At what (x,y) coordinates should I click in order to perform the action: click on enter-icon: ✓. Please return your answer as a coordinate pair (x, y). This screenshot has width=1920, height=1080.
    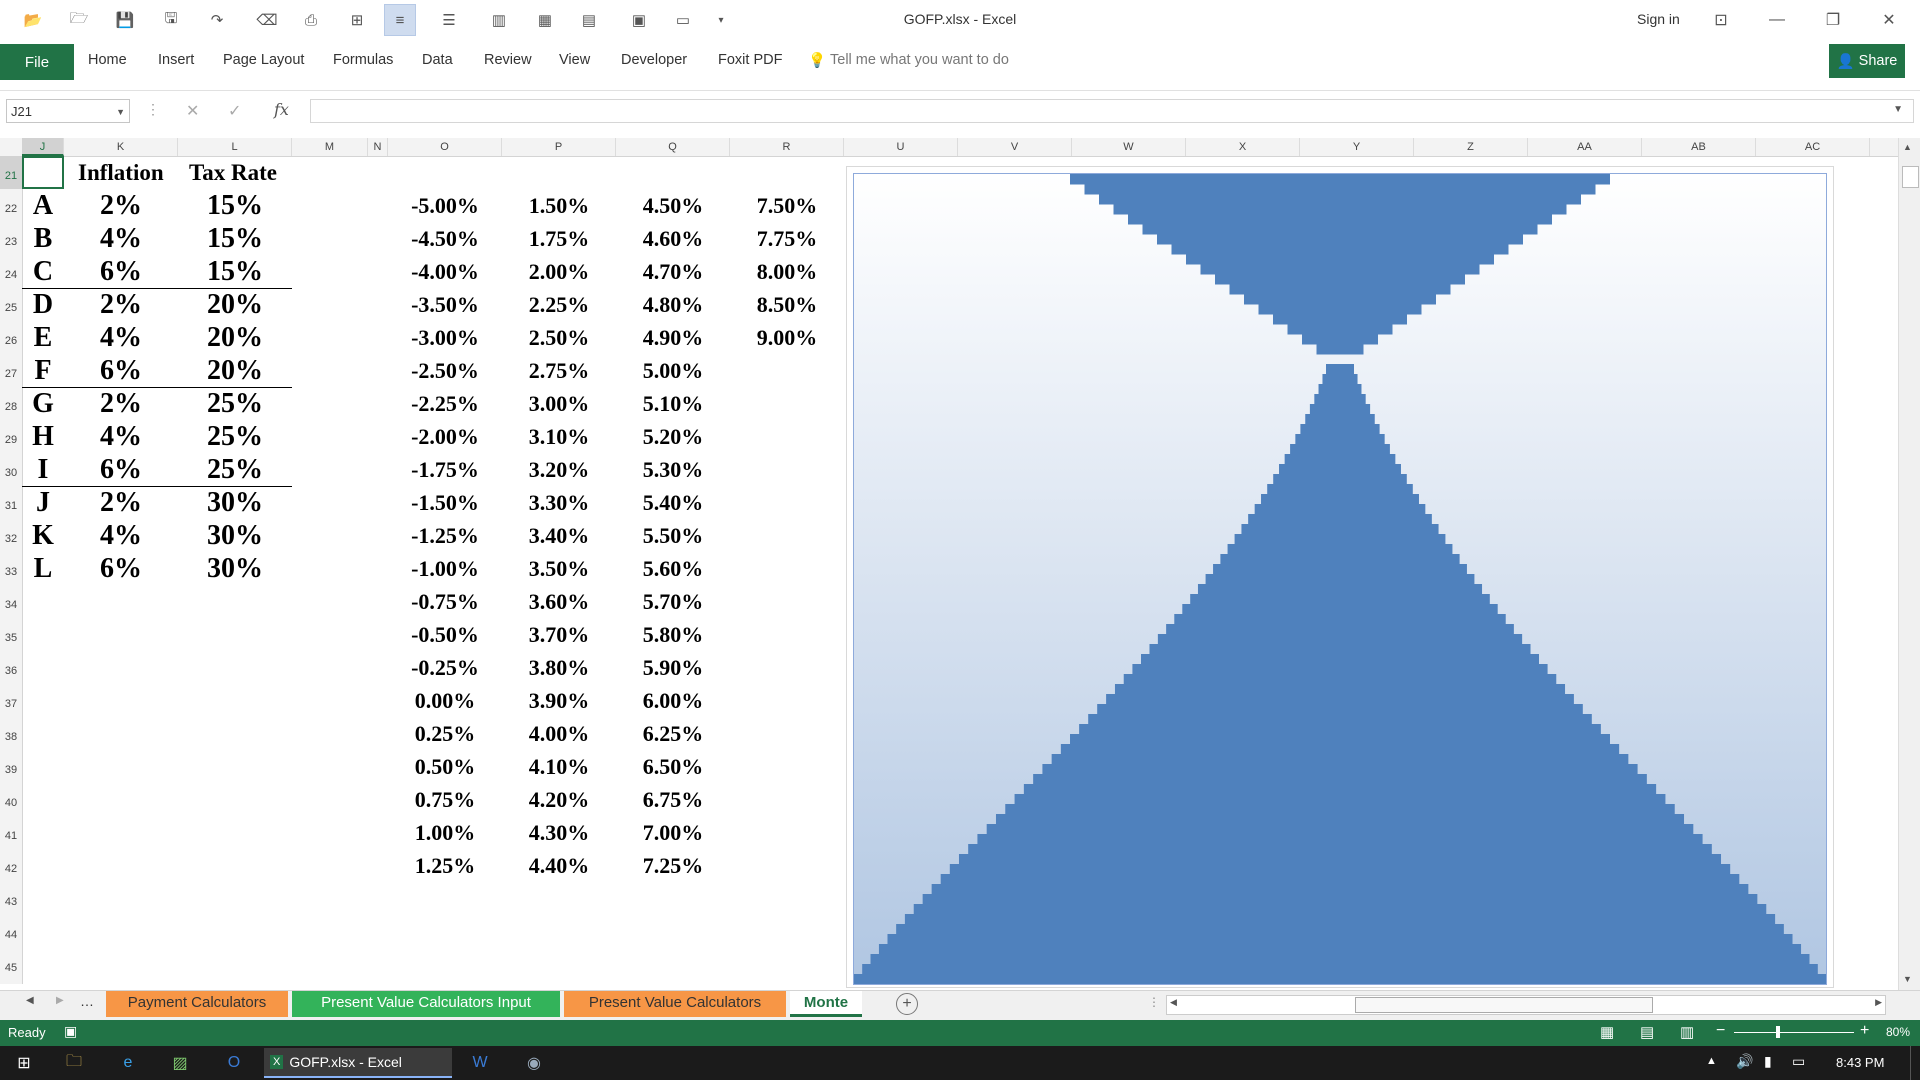
    Looking at the image, I should click on (234, 111).